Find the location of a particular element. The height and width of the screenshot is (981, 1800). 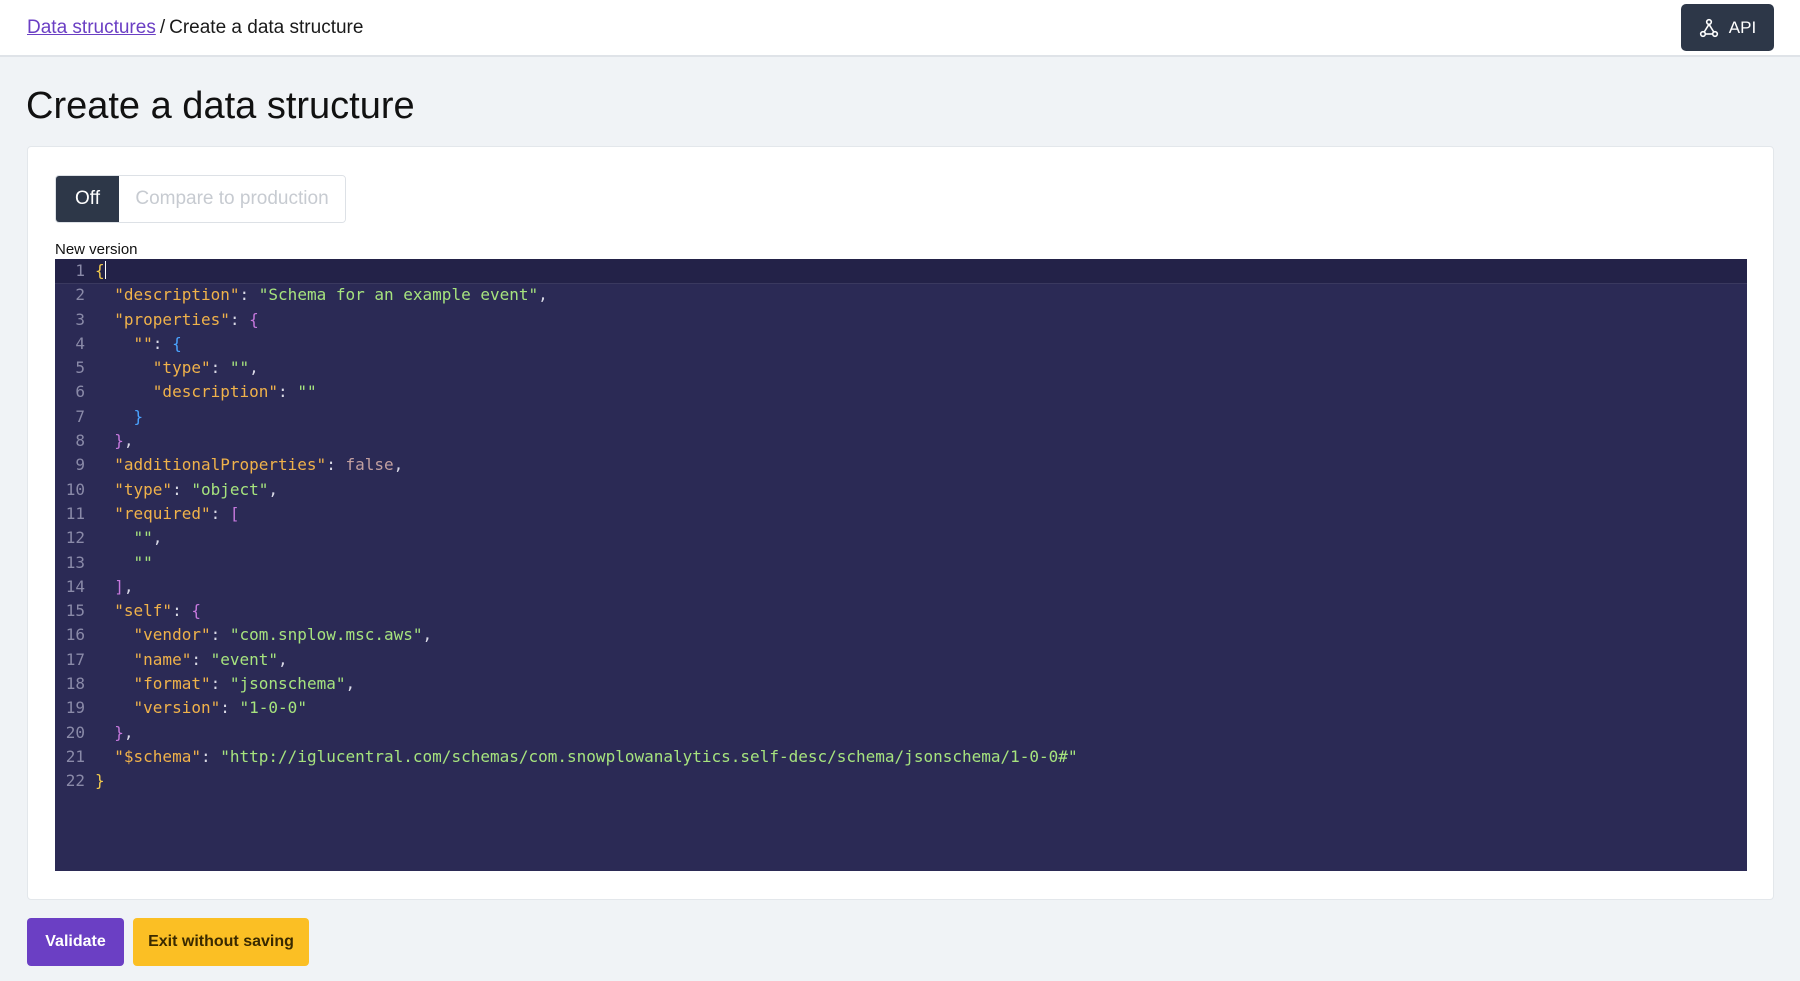

line-number: 13 is located at coordinates (75, 562).